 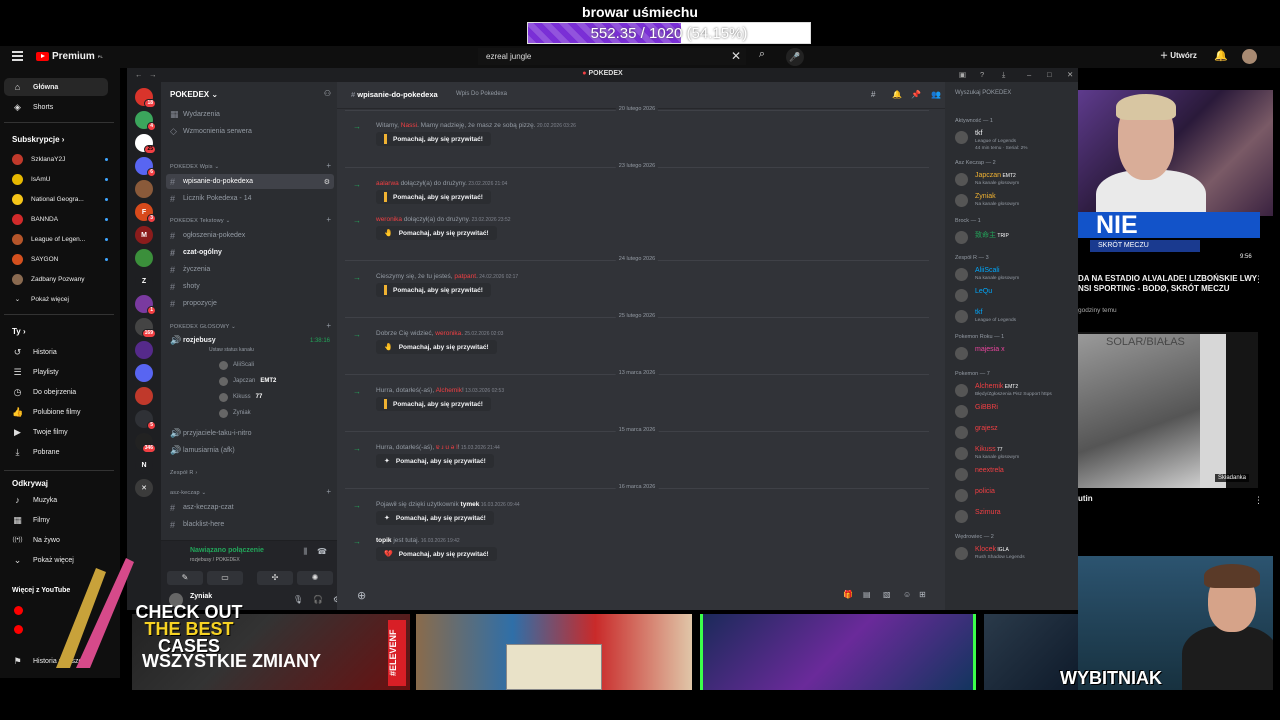 What do you see at coordinates (56, 392) in the screenshot?
I see `sidebar-item-clock: ◷ Do obejrzenia` at bounding box center [56, 392].